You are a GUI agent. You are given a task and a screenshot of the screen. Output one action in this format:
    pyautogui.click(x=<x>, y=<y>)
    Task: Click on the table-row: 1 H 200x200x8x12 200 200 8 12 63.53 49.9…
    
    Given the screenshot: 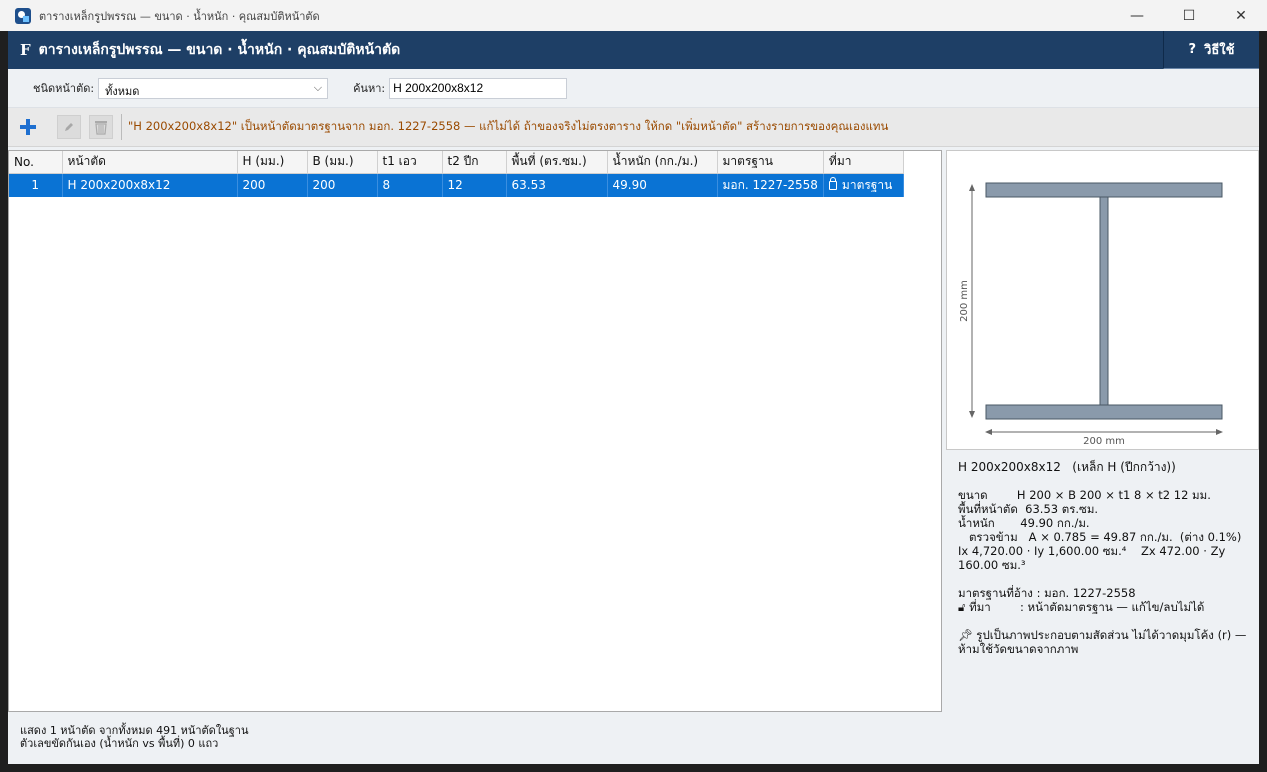 What is the action you would take?
    pyautogui.click(x=456, y=185)
    